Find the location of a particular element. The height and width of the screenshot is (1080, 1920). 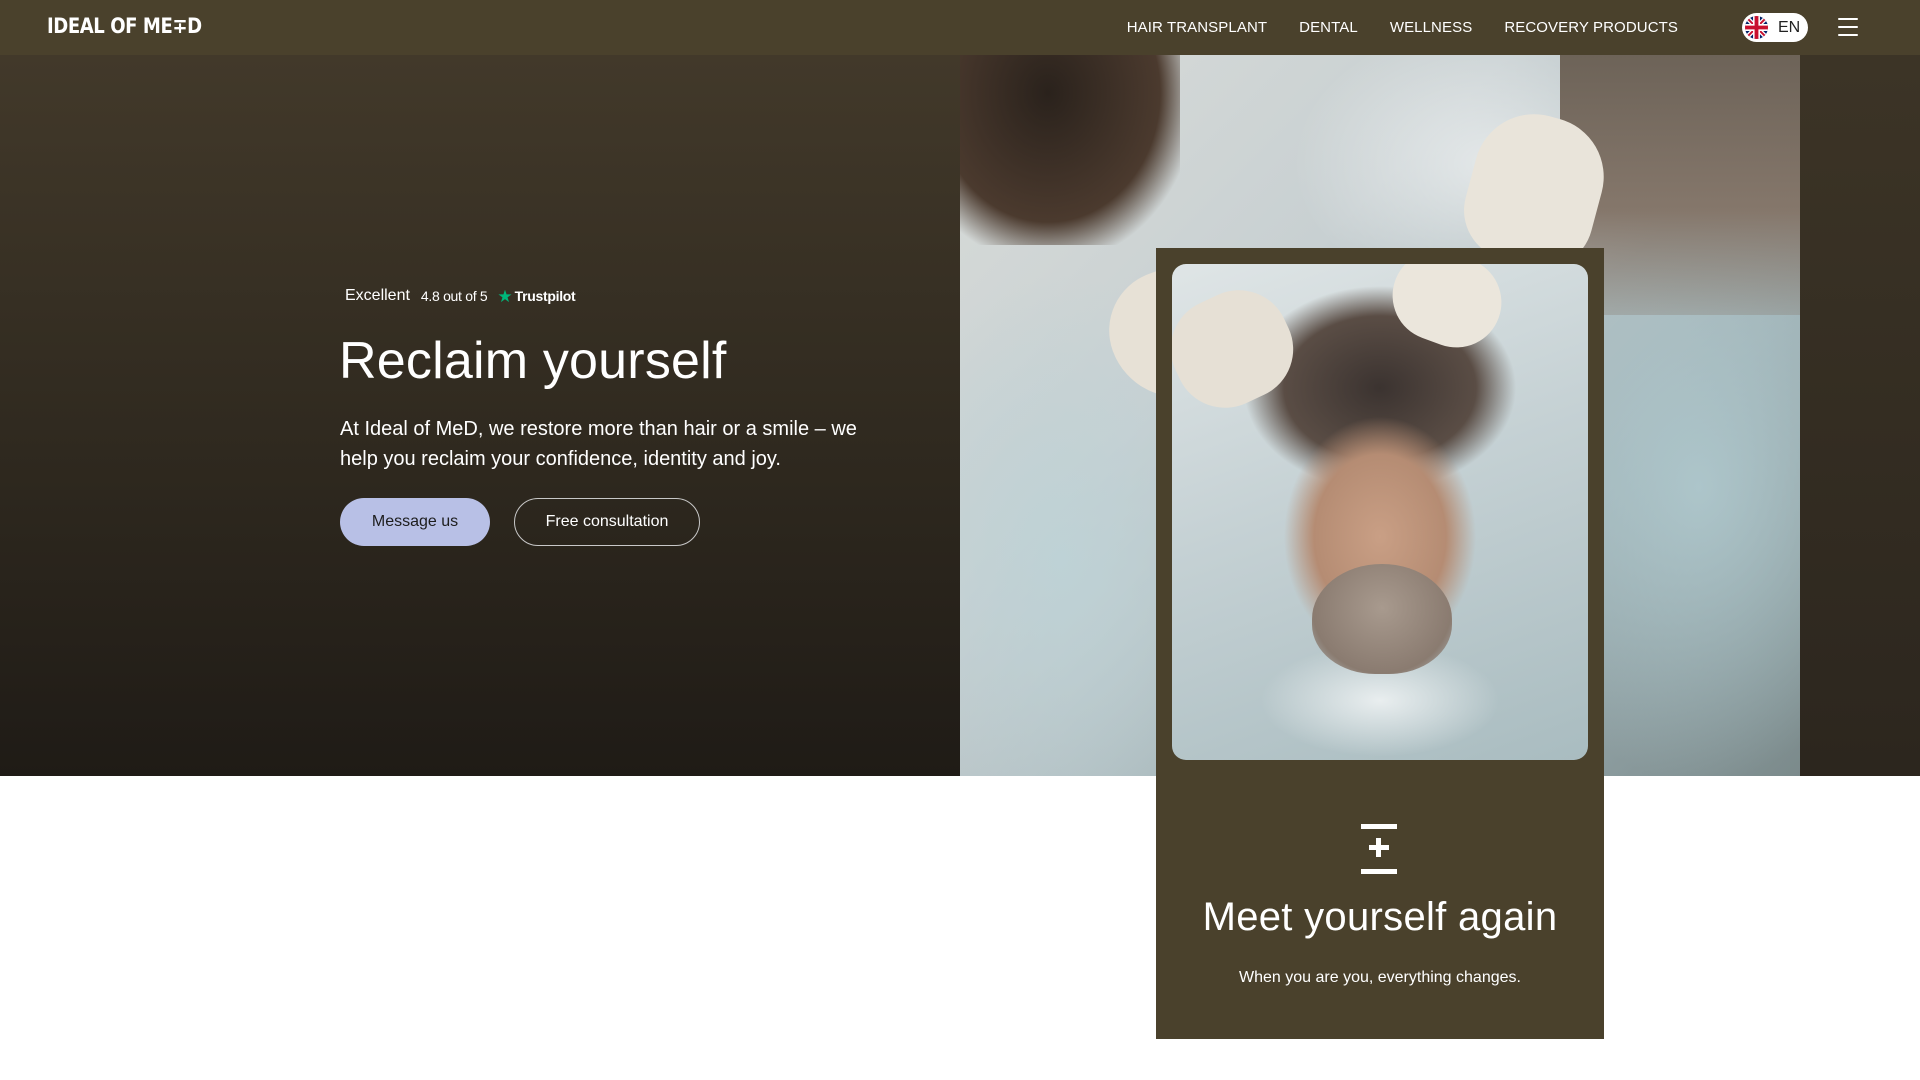

nav-link-recovery-products: RECOVERY PRODUCTS is located at coordinates (1591, 27).